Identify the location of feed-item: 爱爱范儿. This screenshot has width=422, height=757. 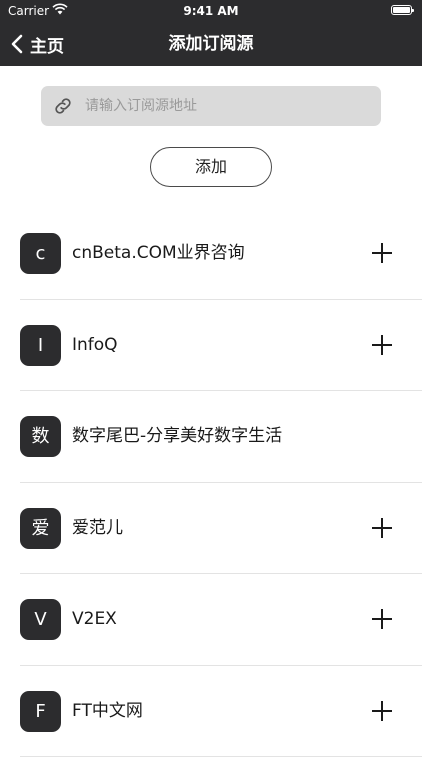
(211, 529).